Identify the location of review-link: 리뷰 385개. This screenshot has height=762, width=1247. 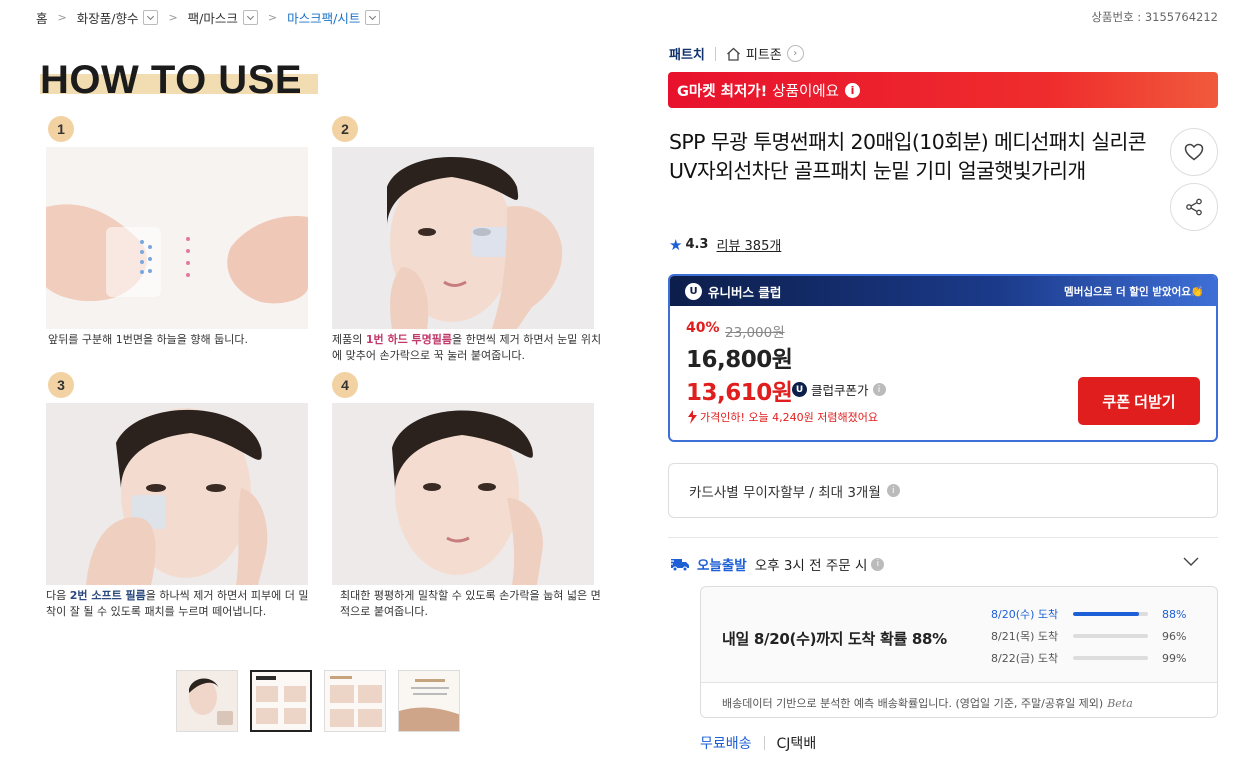
(748, 244).